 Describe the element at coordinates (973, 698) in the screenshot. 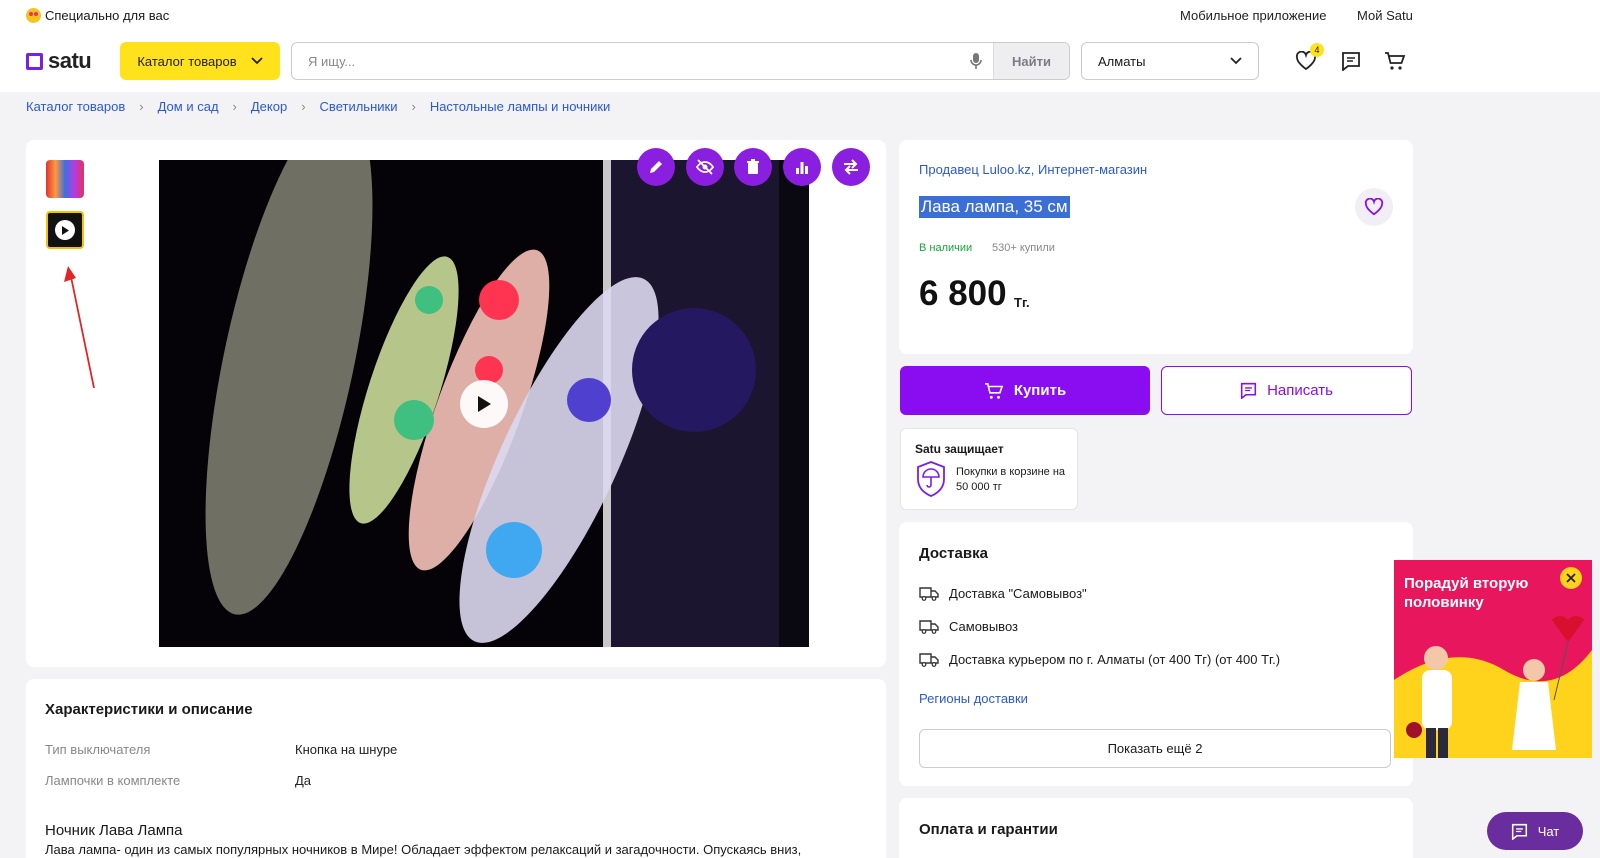

I see `delivery-regions-link: Регионы доставки` at that location.